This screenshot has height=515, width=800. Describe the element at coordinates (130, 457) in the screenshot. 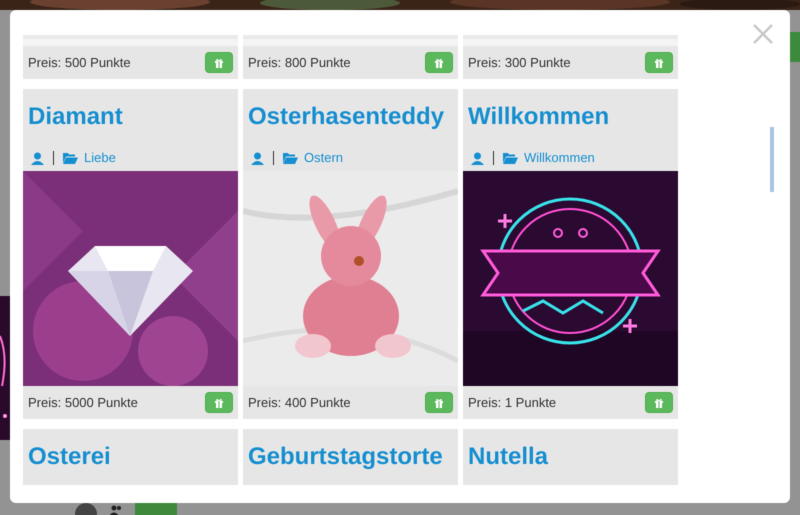

I see `gift-title: Osterei` at that location.